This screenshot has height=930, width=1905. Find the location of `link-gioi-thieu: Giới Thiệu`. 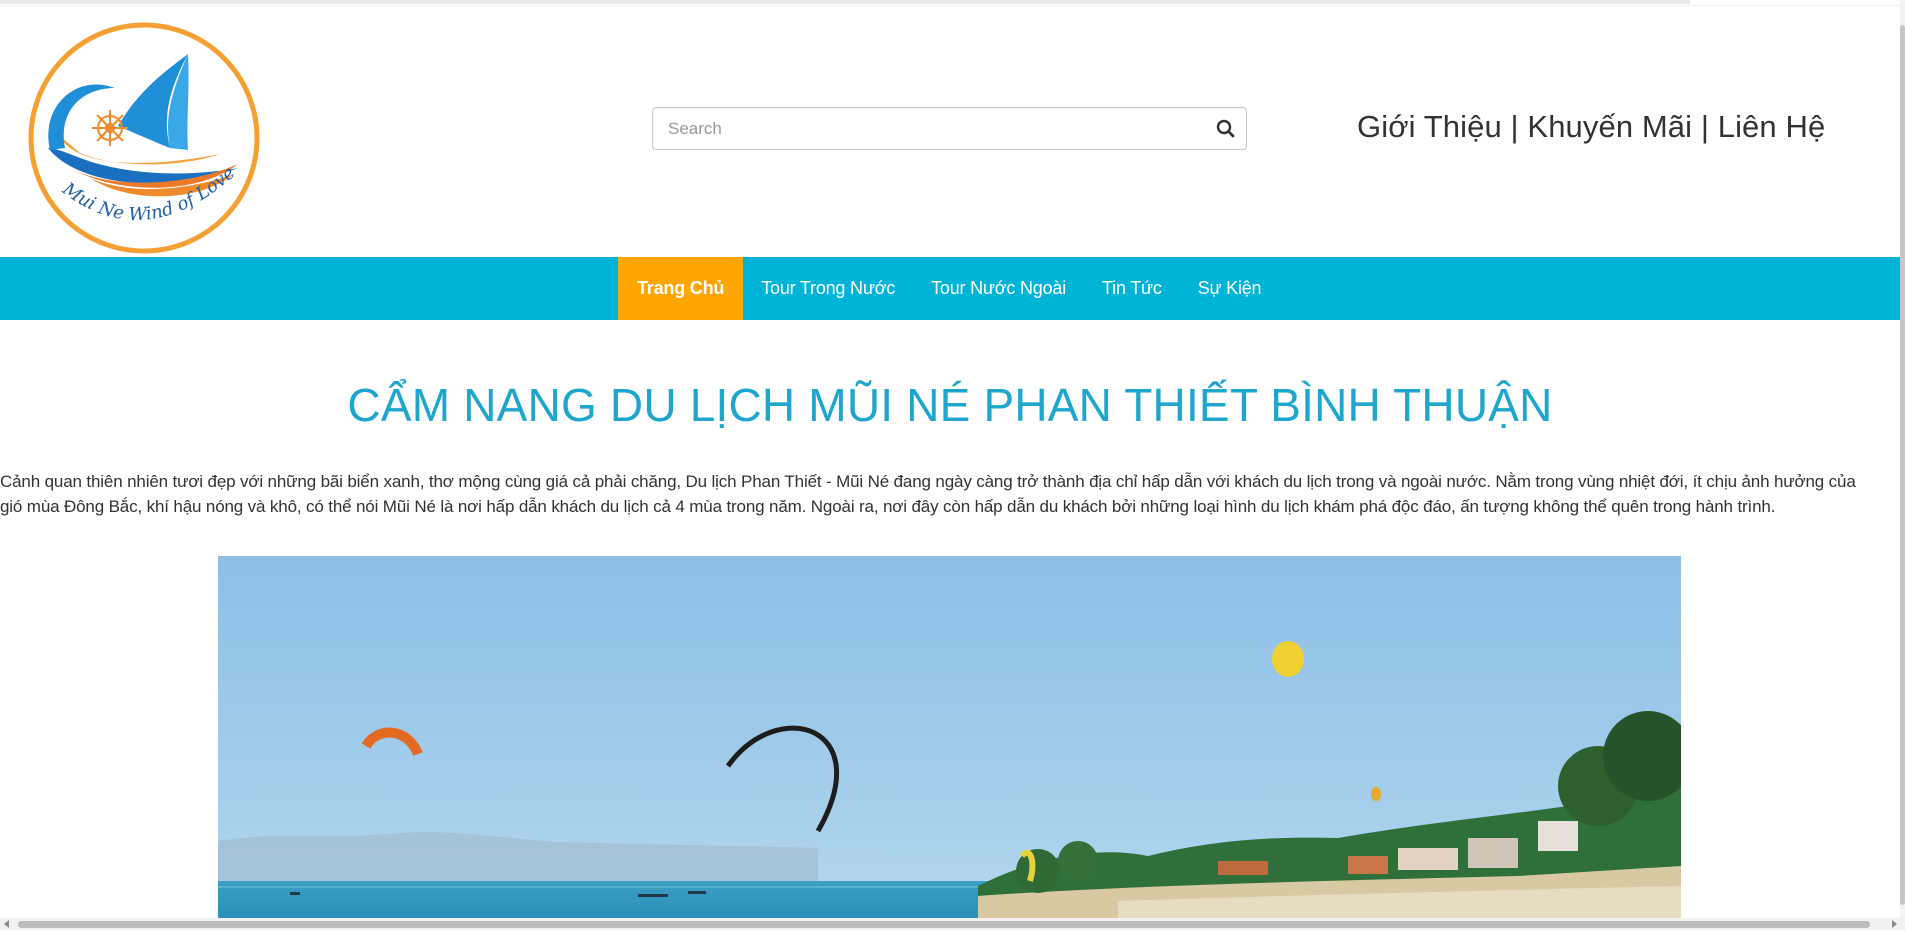

link-gioi-thieu: Giới Thiệu is located at coordinates (1429, 126).